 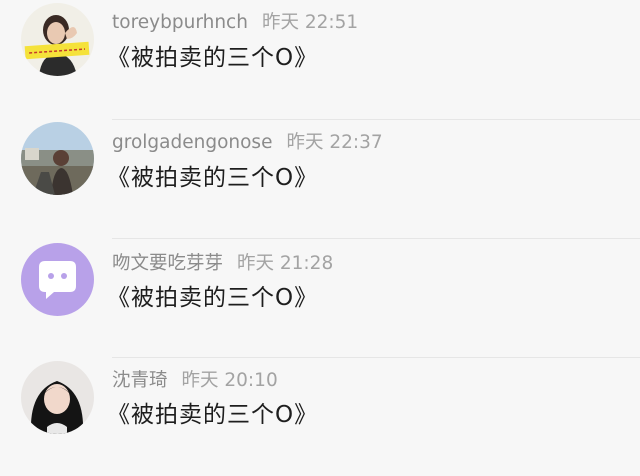 I want to click on comment-time: 昨天 21:28, so click(x=285, y=263).